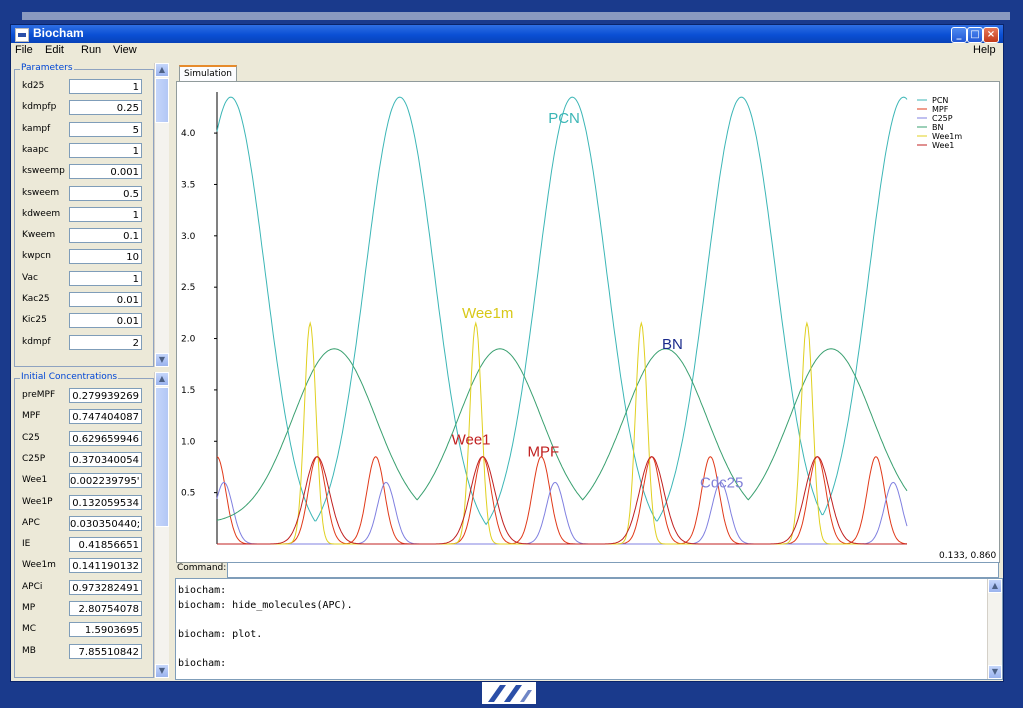  Describe the element at coordinates (188, 237) in the screenshot. I see `y-tick-label: 3.0` at that location.